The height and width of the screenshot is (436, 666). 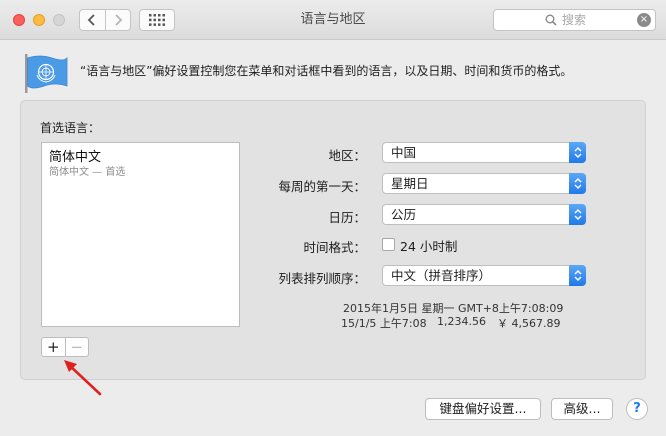 What do you see at coordinates (322, 186) in the screenshot?
I see `first-day-label: 每周的第一天：` at bounding box center [322, 186].